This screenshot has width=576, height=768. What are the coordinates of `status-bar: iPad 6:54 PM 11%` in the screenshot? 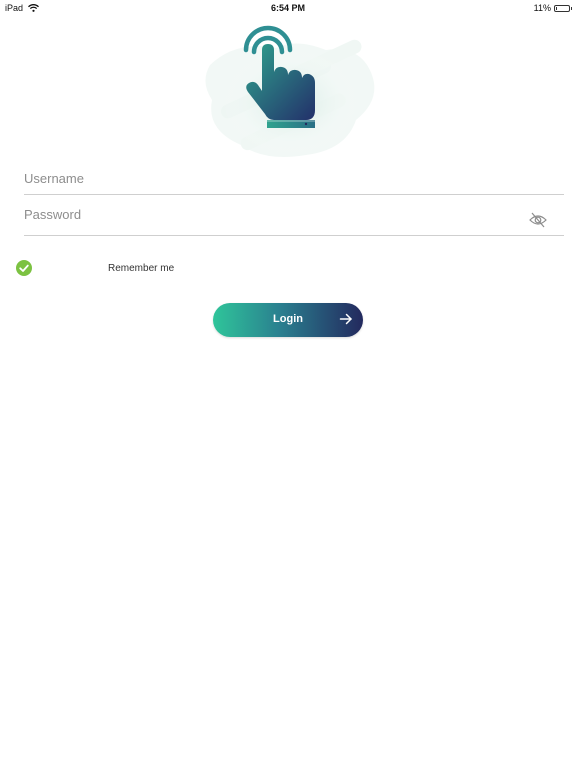 It's located at (288, 8).